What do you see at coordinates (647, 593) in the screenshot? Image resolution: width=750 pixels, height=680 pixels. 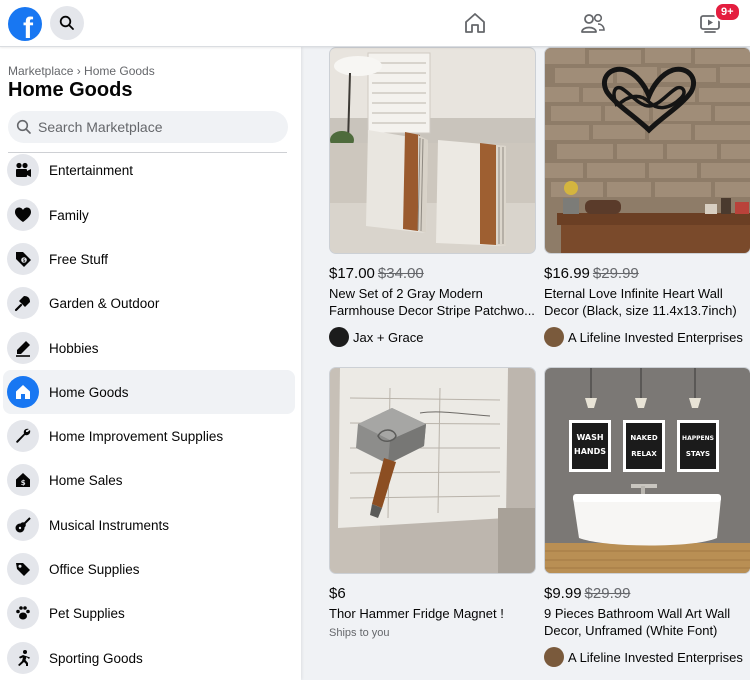 I see `price-row: $9.99 $29.99` at bounding box center [647, 593].